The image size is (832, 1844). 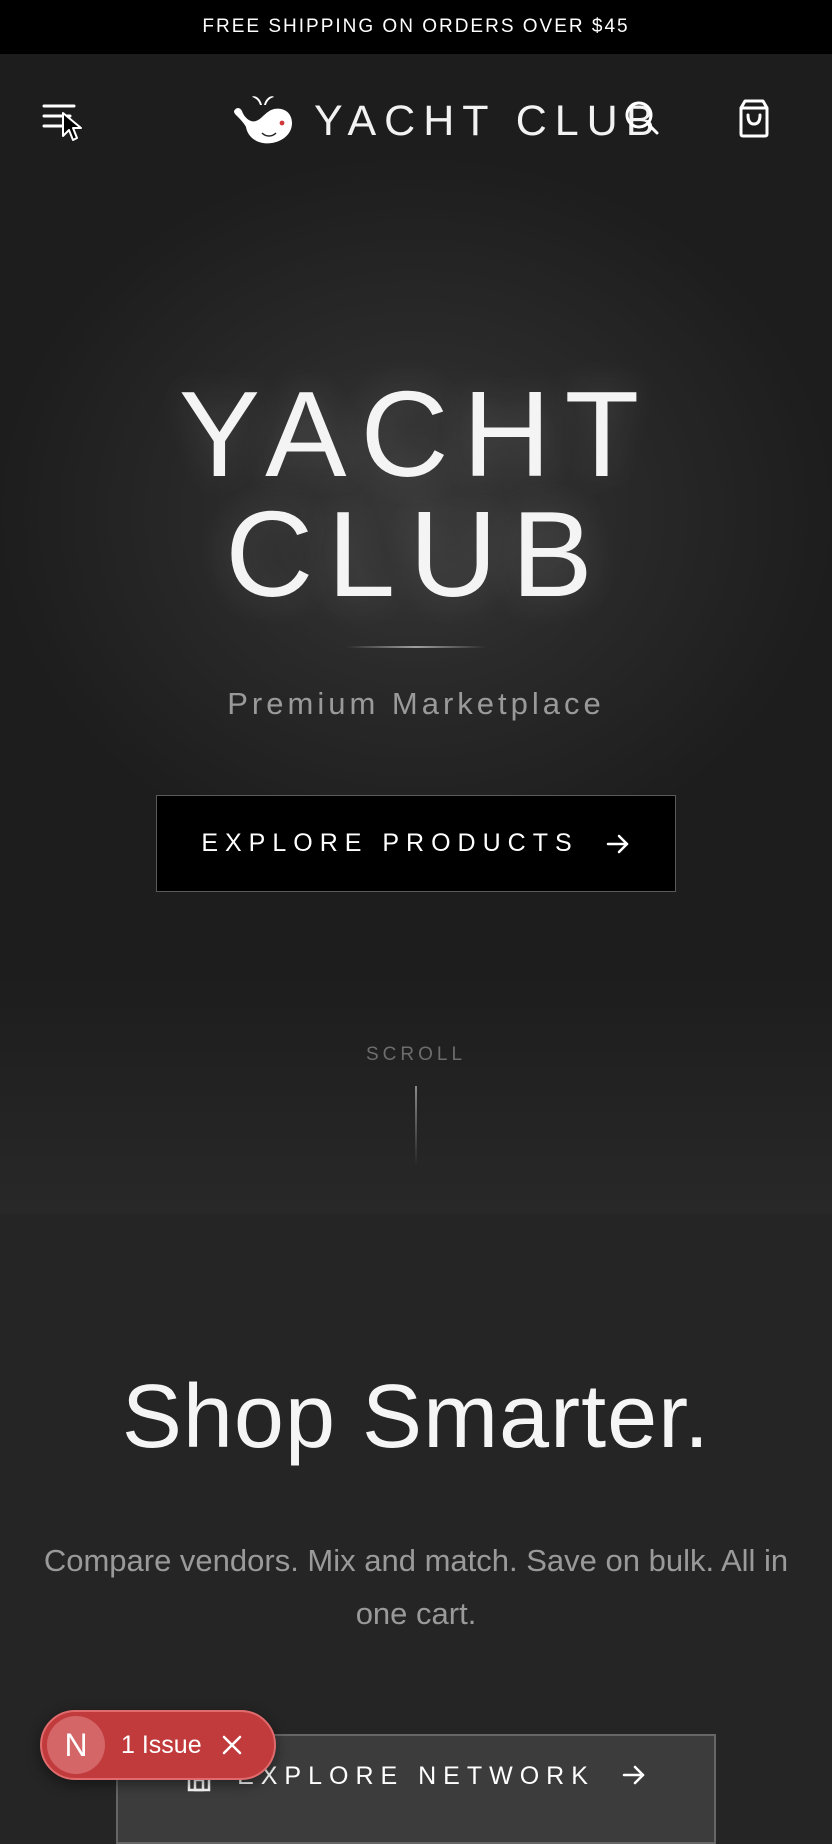 What do you see at coordinates (416, 647) in the screenshot?
I see `hero-divider` at bounding box center [416, 647].